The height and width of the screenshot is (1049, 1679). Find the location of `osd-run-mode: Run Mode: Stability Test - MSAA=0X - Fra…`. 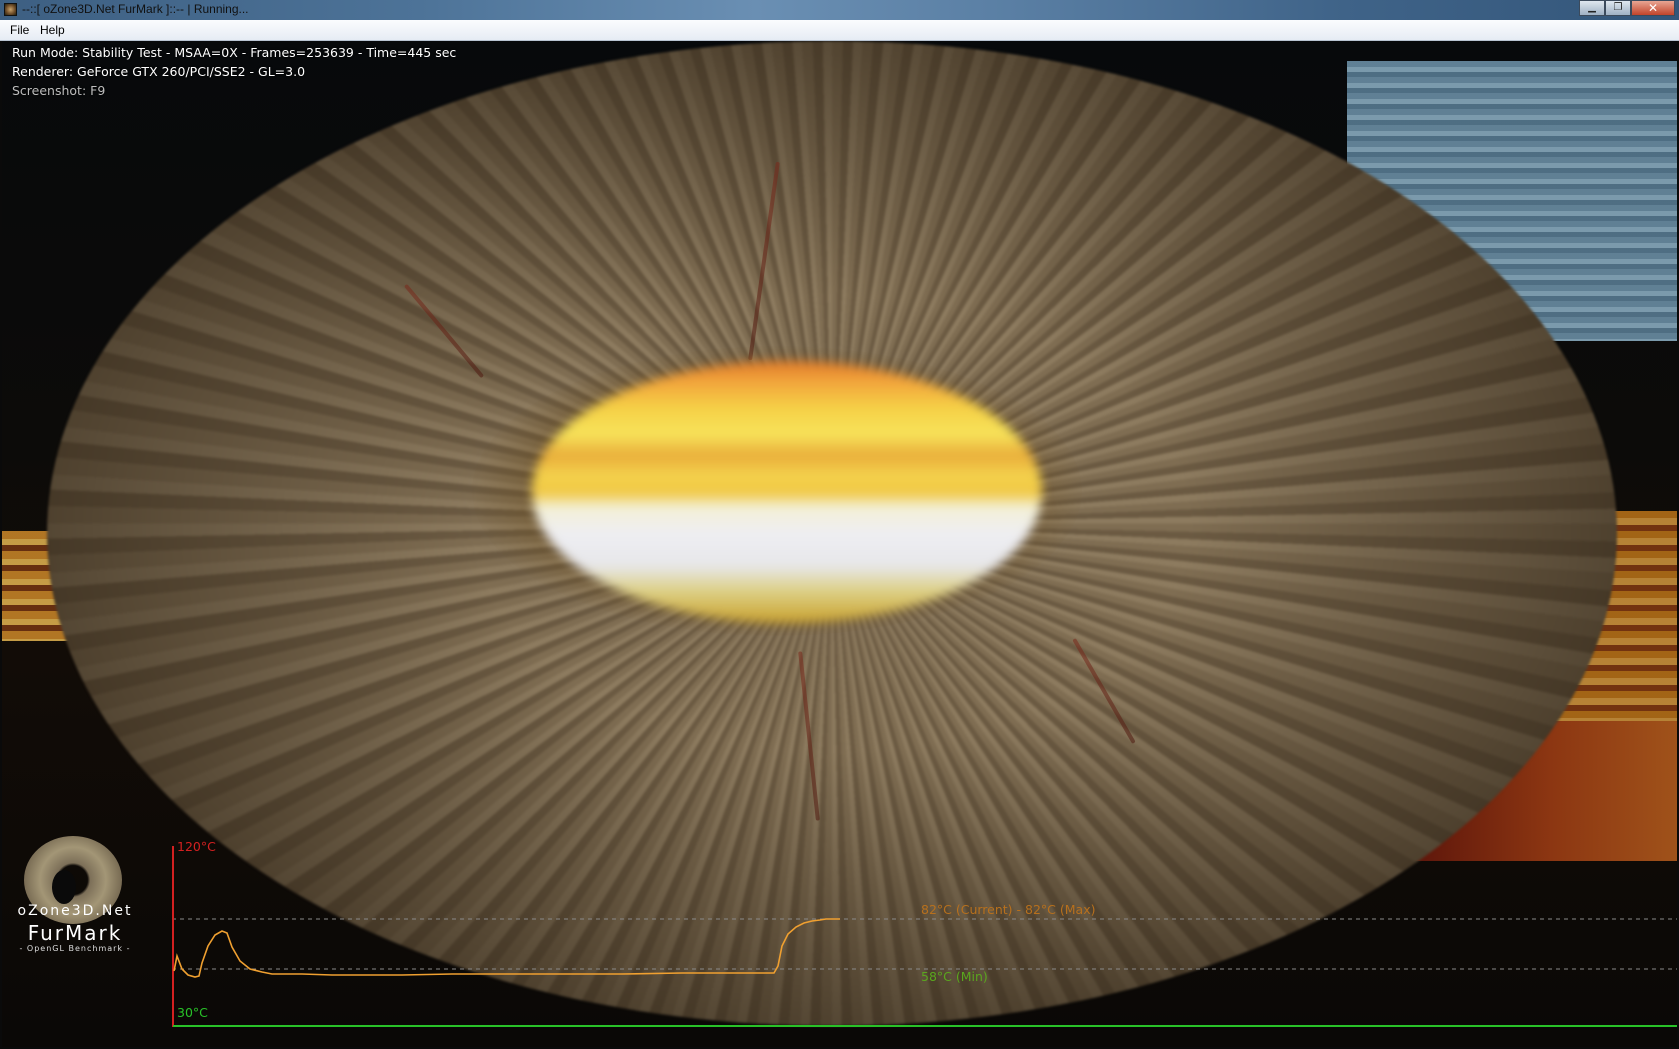

osd-run-mode: Run Mode: Stability Test - MSAA=0X - Fra… is located at coordinates (234, 52).